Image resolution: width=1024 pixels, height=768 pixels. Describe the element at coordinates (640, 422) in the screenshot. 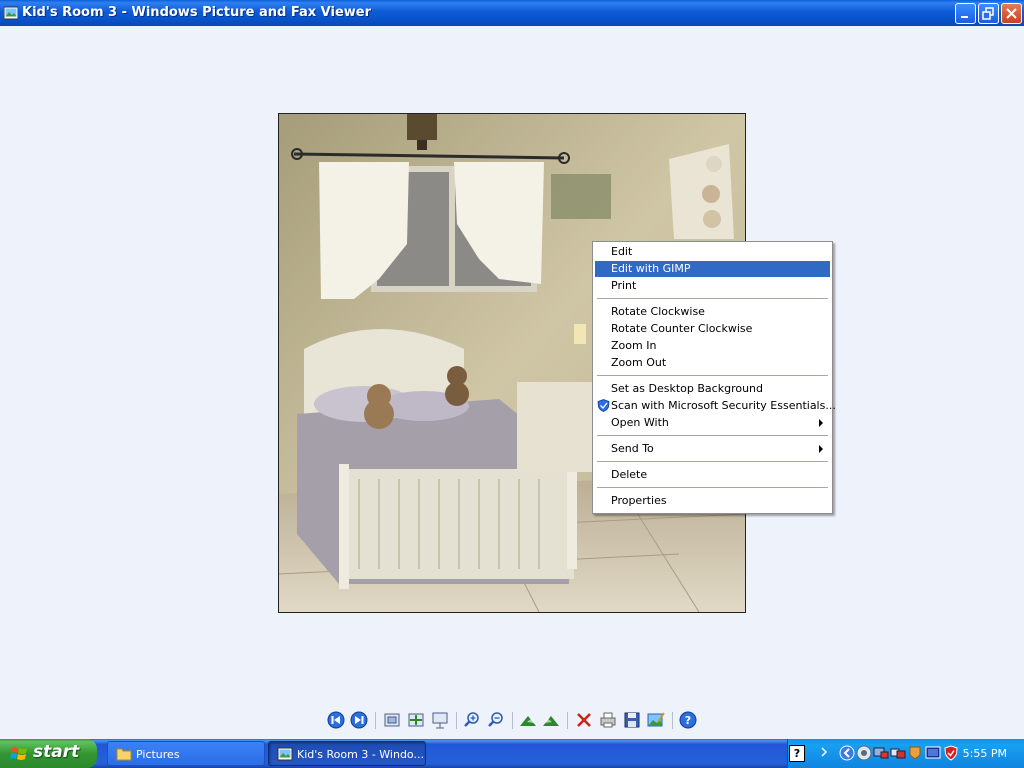

I see `menu-item-label: Open With` at that location.